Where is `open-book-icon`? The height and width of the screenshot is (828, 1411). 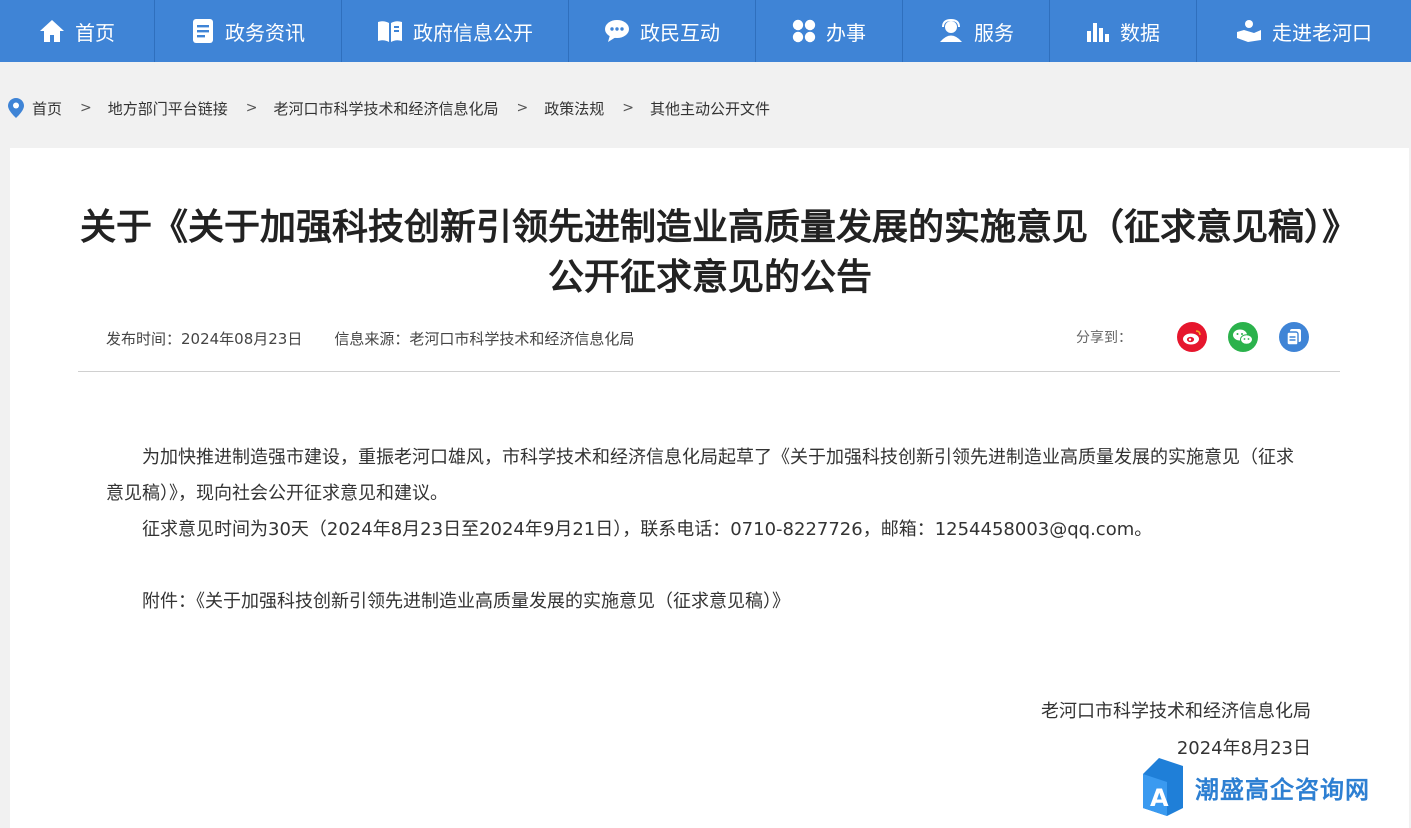
open-book-icon is located at coordinates (390, 31).